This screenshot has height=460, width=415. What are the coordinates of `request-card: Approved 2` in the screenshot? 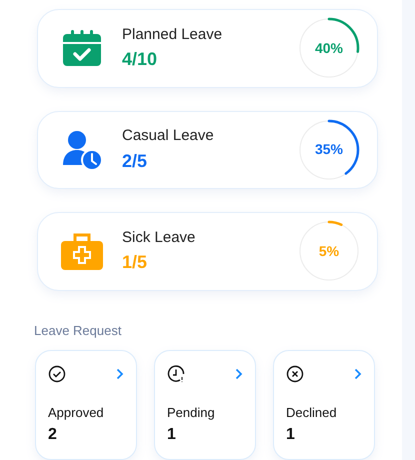 It's located at (86, 405).